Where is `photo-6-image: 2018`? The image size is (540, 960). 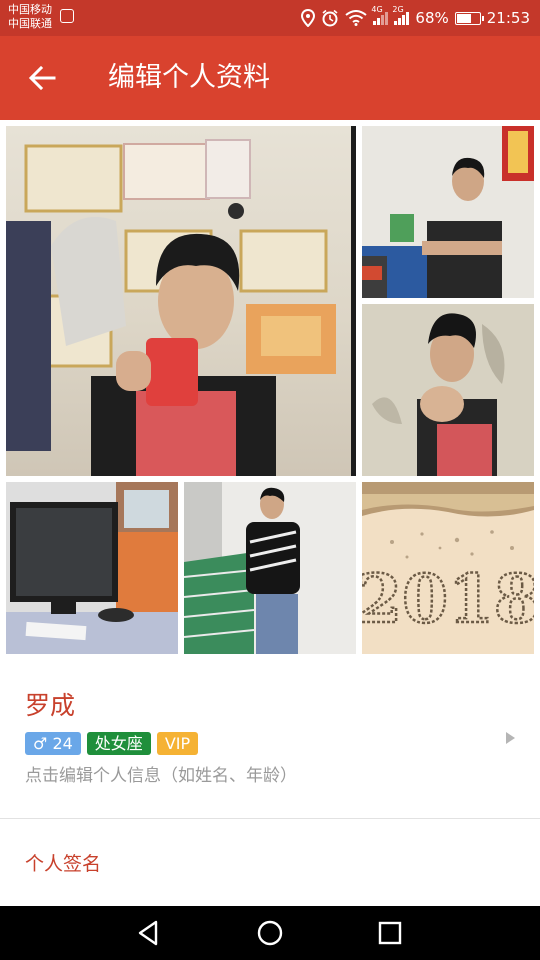
photo-6-image: 2018 is located at coordinates (448, 568).